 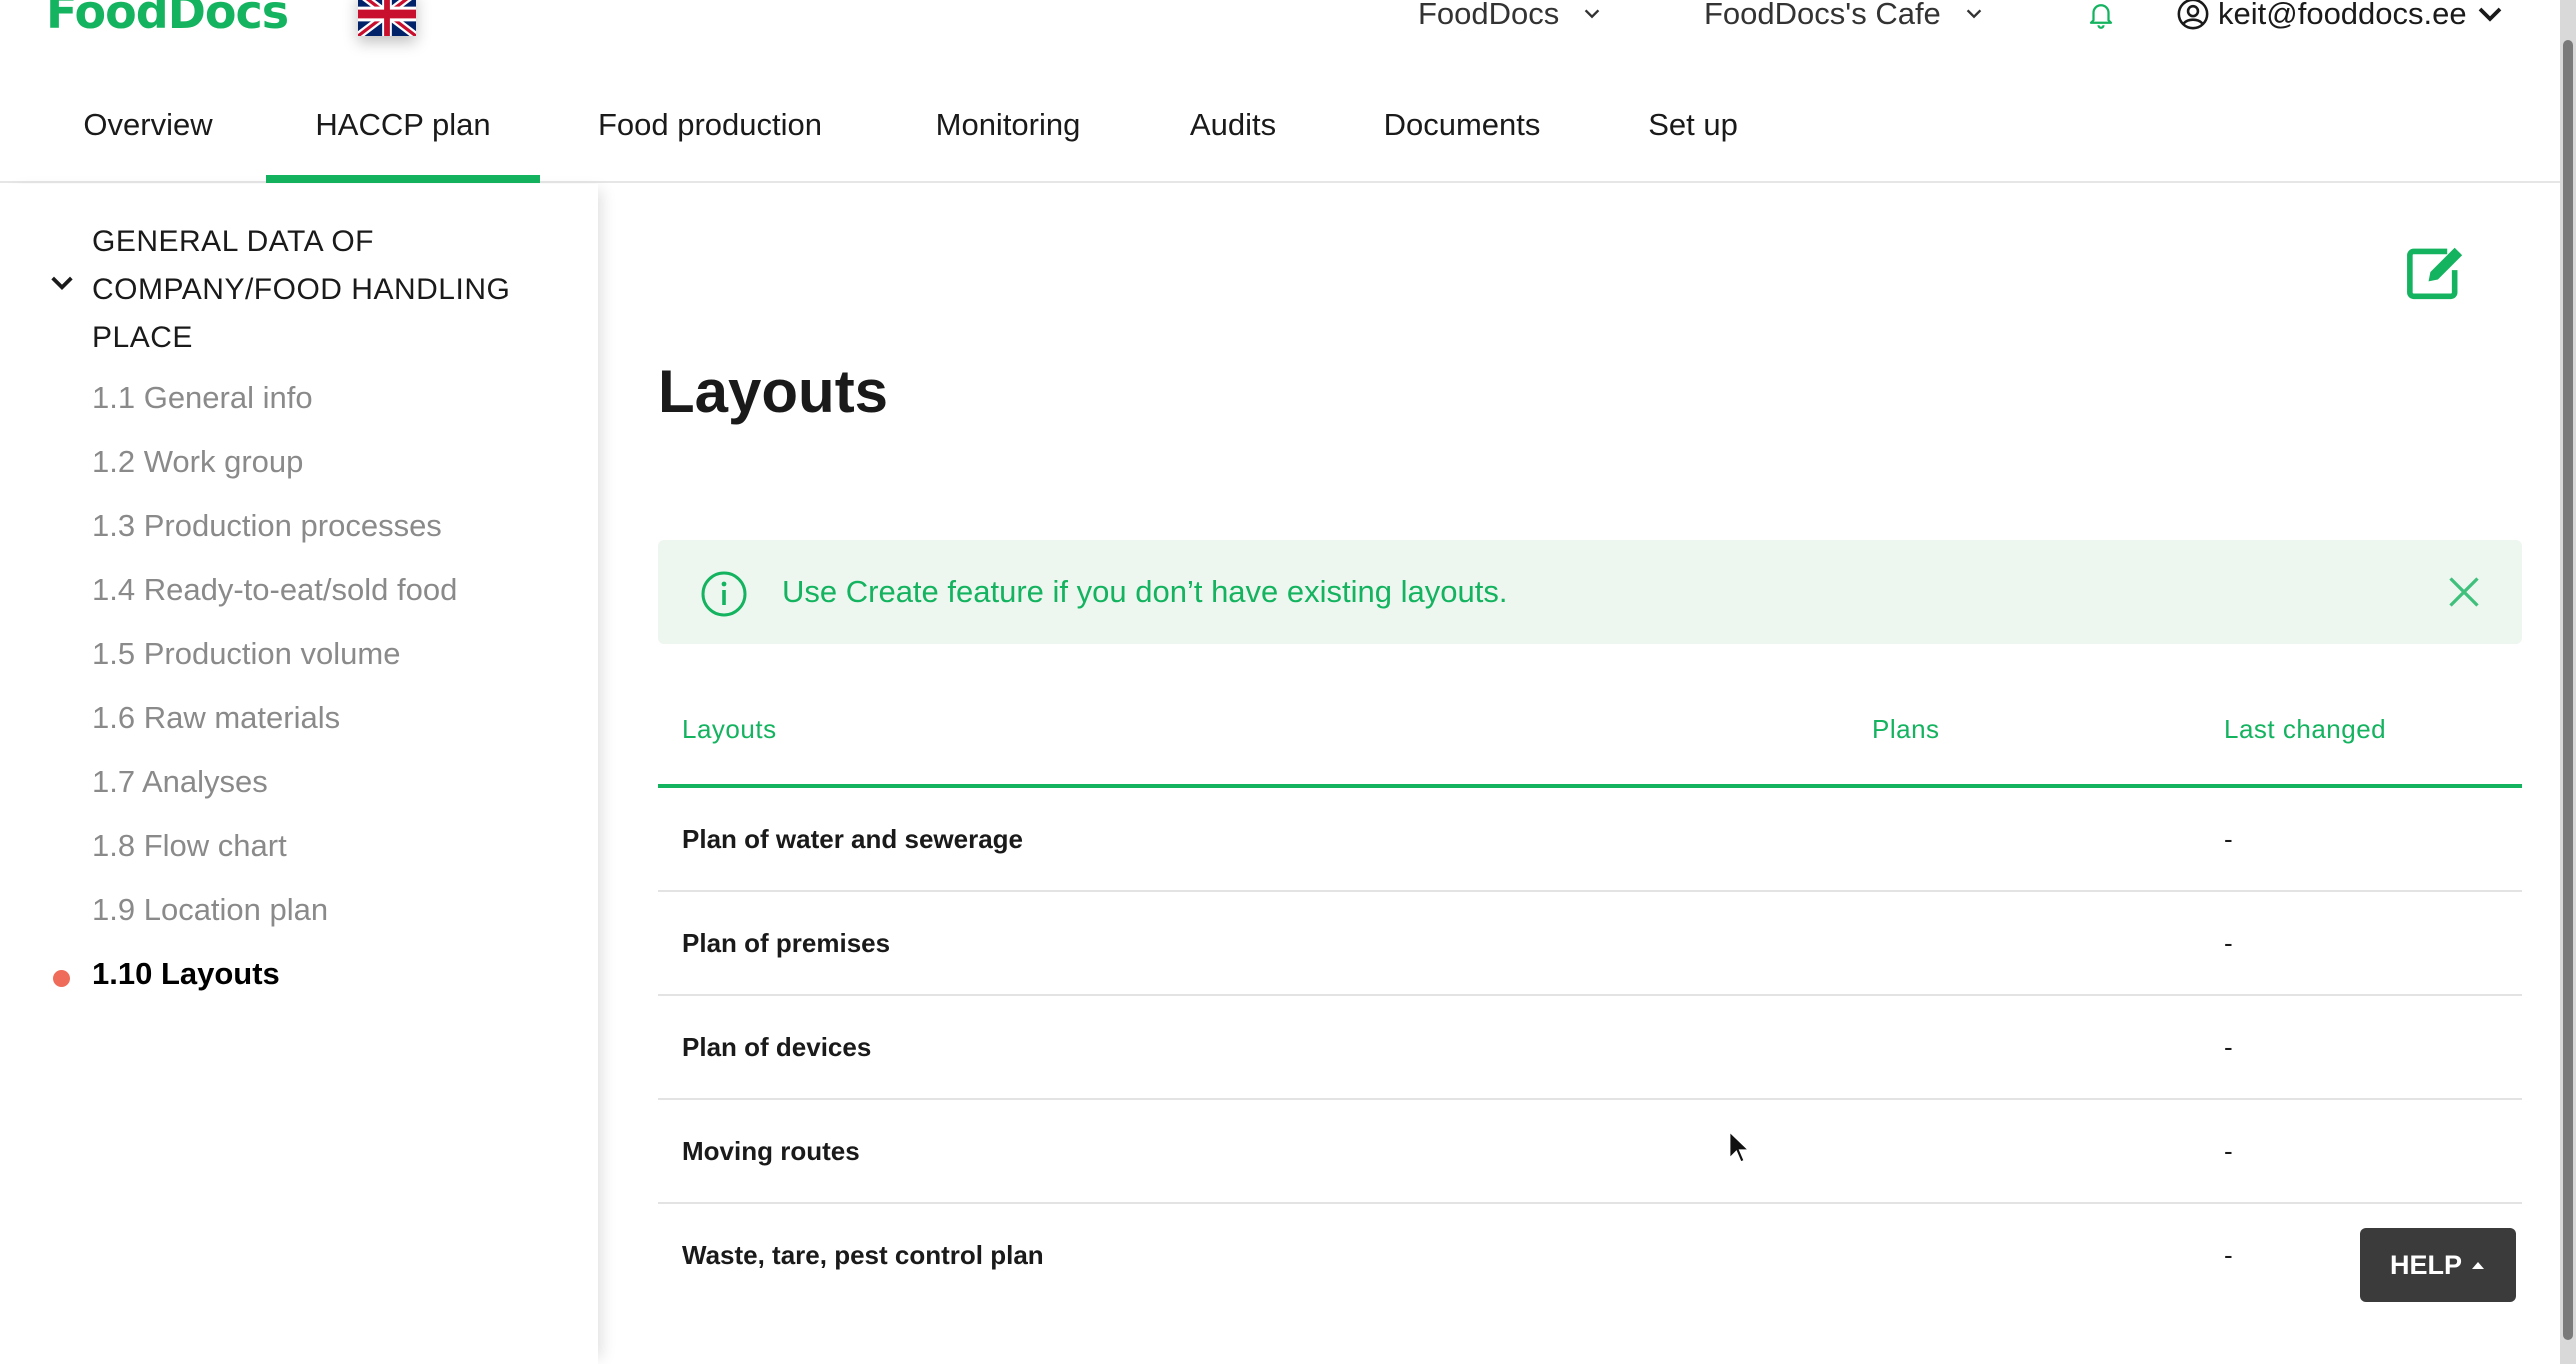 What do you see at coordinates (710, 131) in the screenshot?
I see `tab-food-production: Food production` at bounding box center [710, 131].